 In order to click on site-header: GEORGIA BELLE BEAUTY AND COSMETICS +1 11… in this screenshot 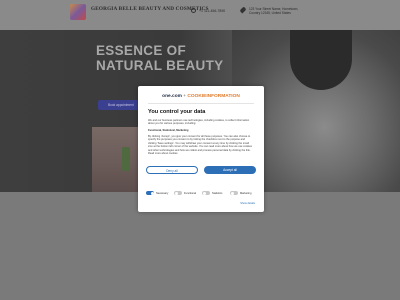, I will do `click(200, 15)`.